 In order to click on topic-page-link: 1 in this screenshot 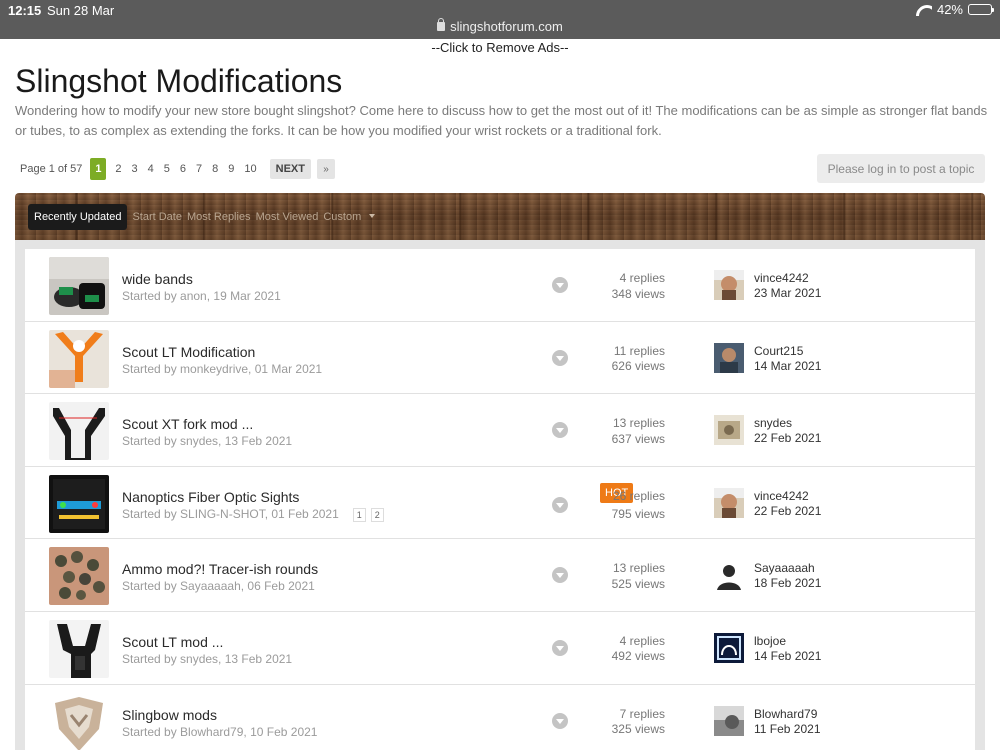, I will do `click(359, 514)`.